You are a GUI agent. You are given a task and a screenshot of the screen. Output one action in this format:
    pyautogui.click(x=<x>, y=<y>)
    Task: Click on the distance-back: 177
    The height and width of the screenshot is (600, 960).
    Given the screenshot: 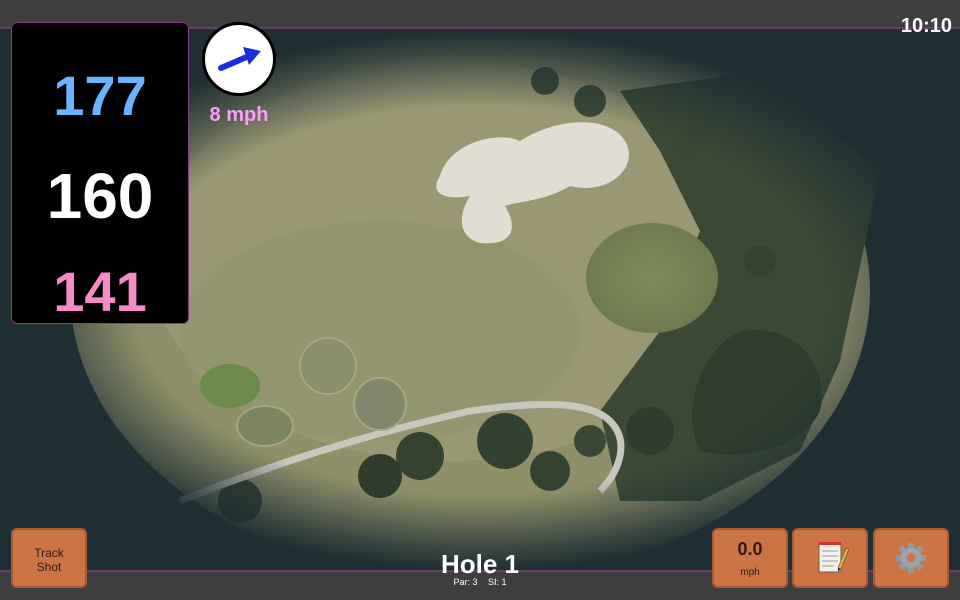 What is the action you would take?
    pyautogui.click(x=100, y=95)
    